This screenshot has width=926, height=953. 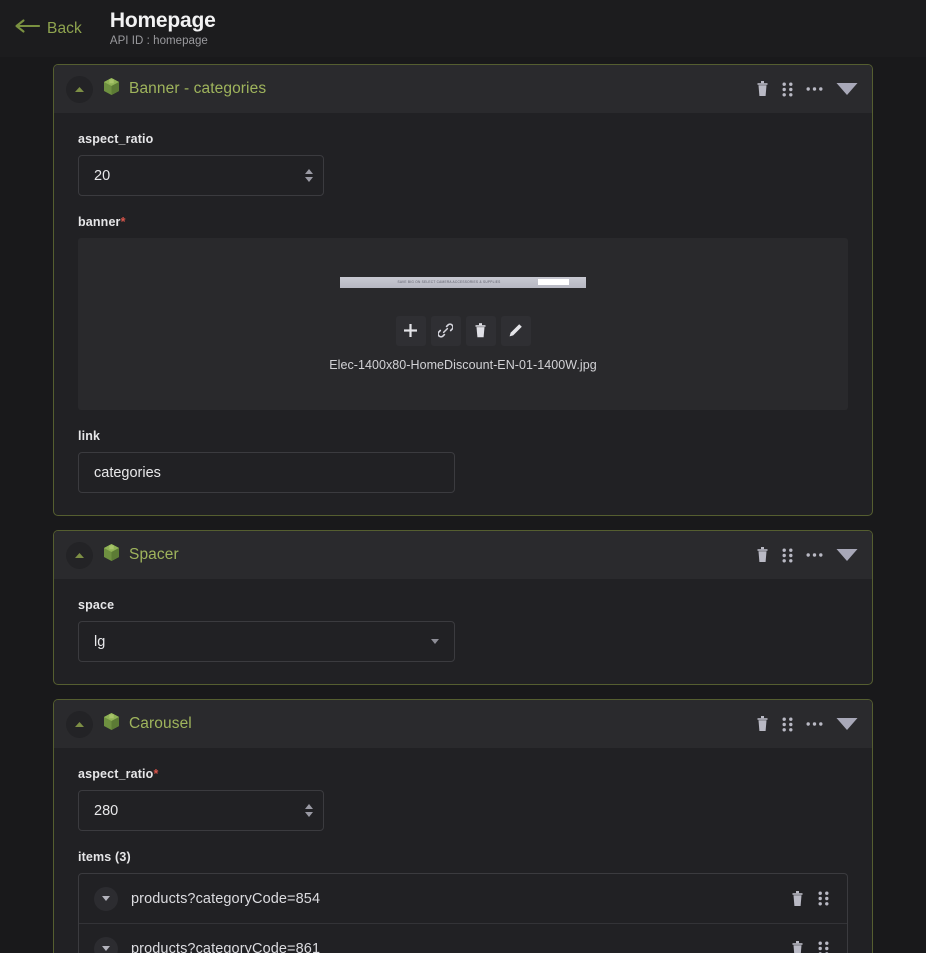 What do you see at coordinates (201, 175) in the screenshot?
I see `aspect-ratio-input: 20` at bounding box center [201, 175].